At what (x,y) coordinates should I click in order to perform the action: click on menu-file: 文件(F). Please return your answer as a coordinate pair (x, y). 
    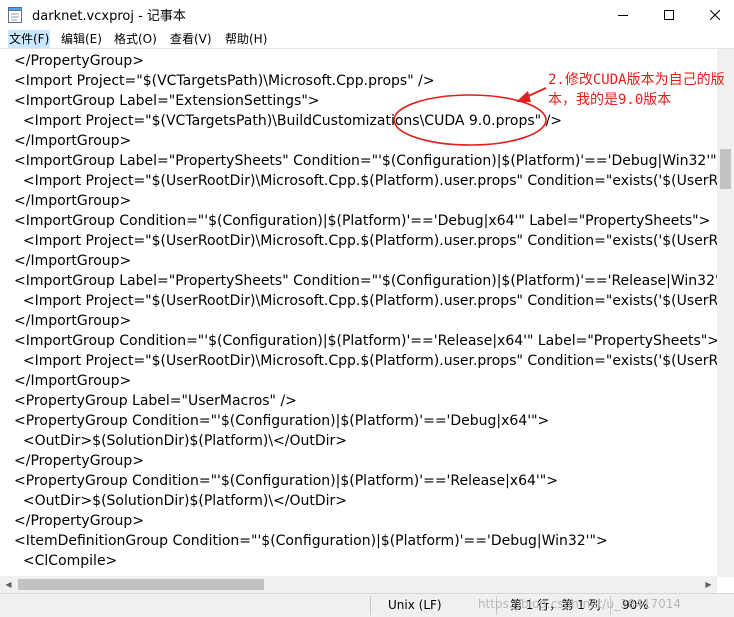
    Looking at the image, I should click on (29, 39).